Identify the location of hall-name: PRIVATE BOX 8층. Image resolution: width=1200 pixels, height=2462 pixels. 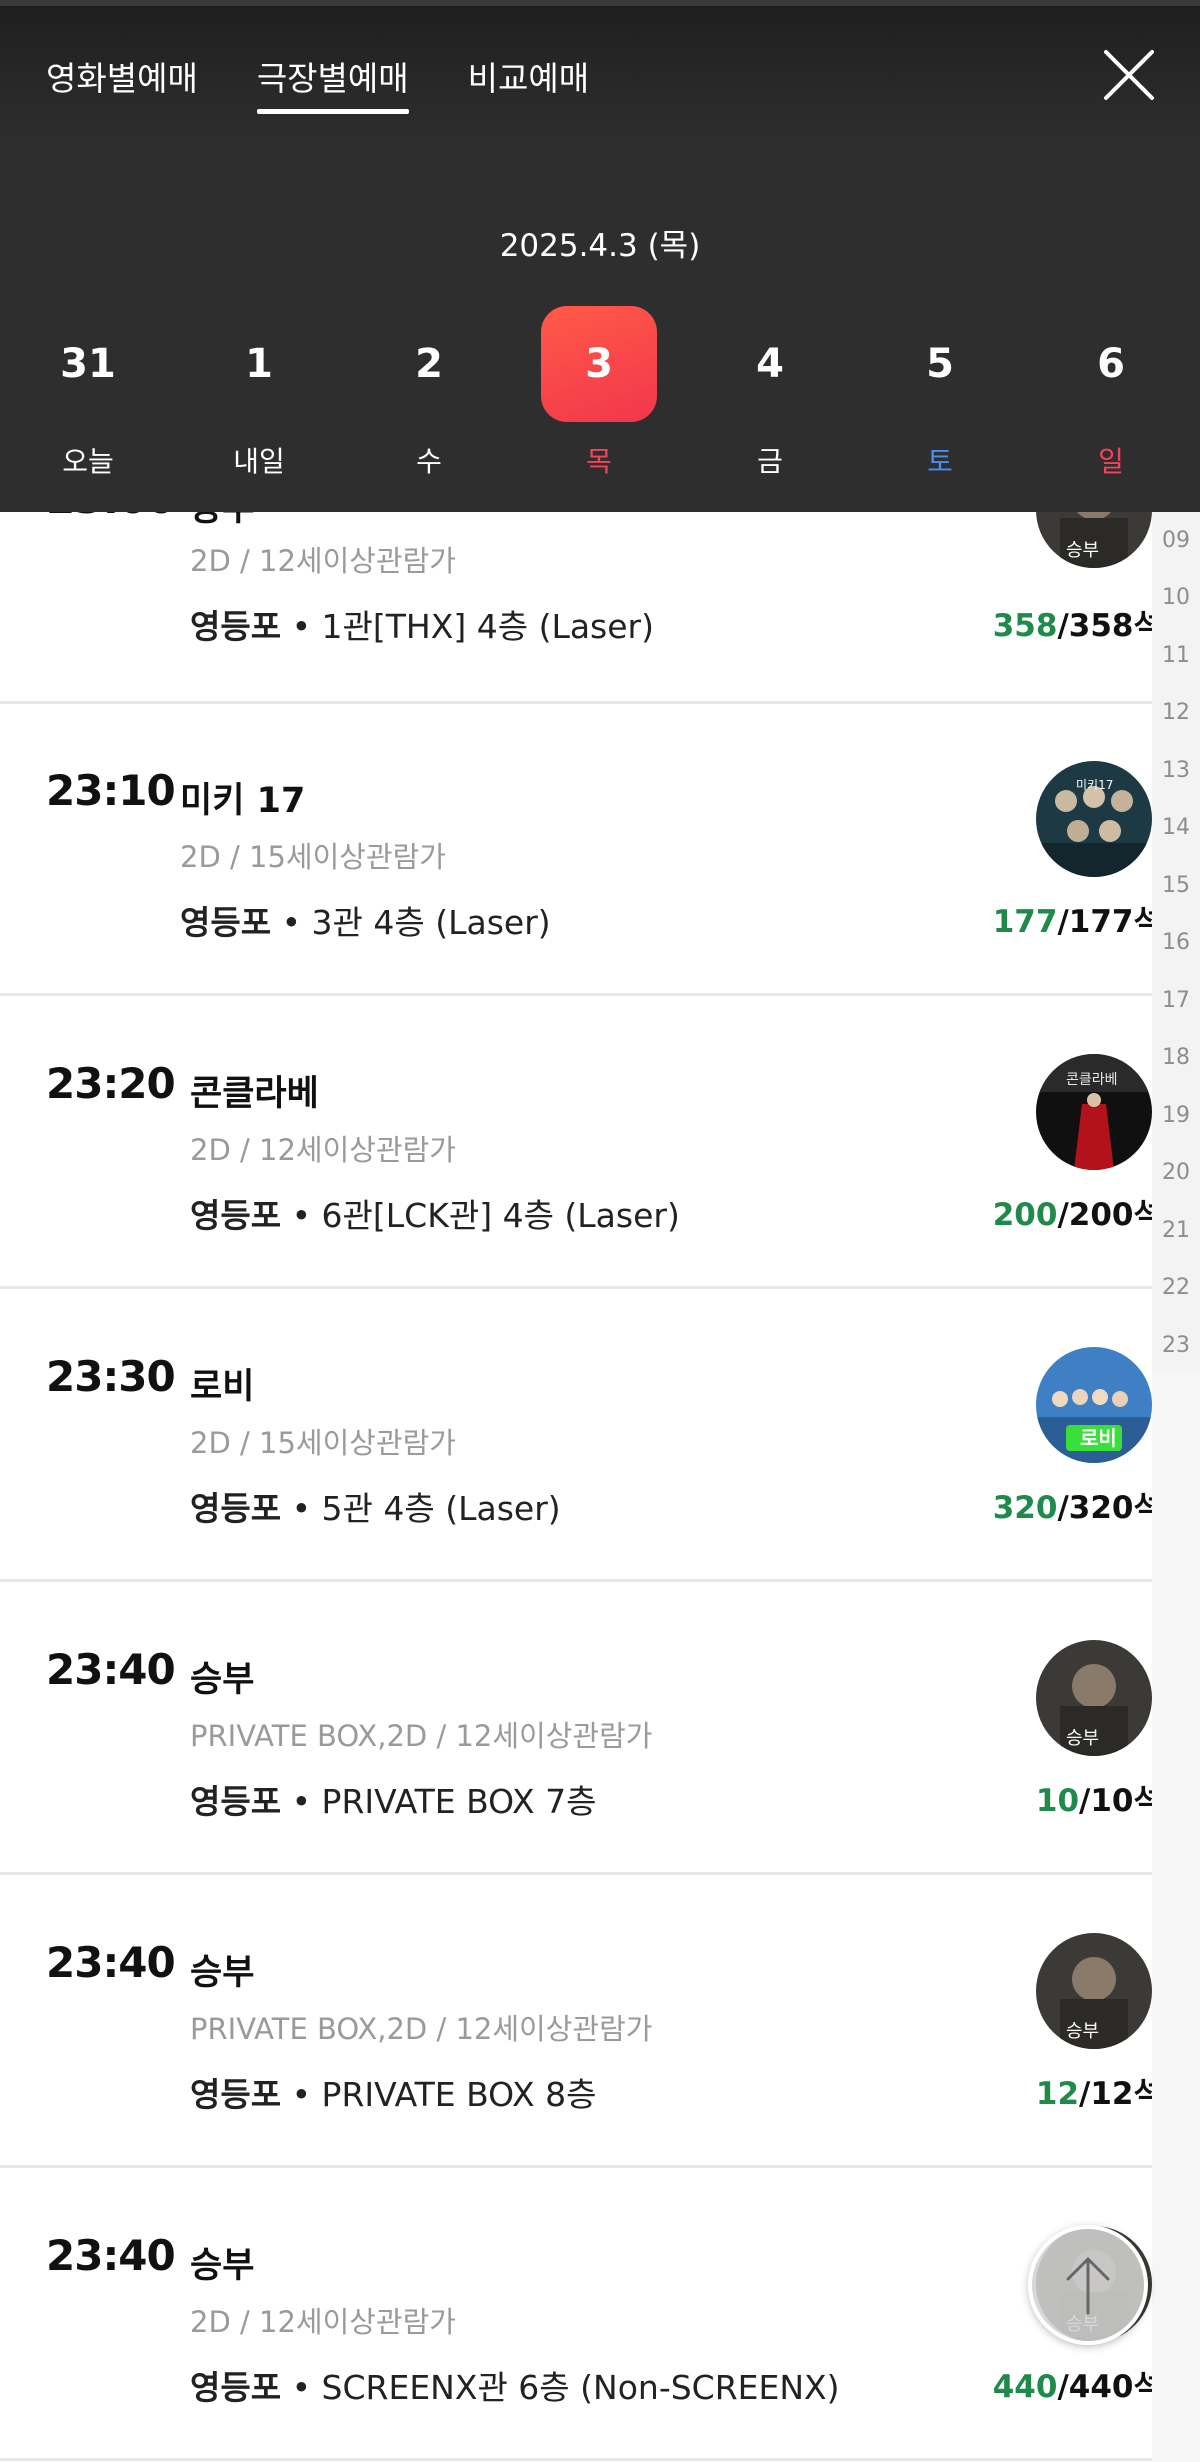
(459, 2094).